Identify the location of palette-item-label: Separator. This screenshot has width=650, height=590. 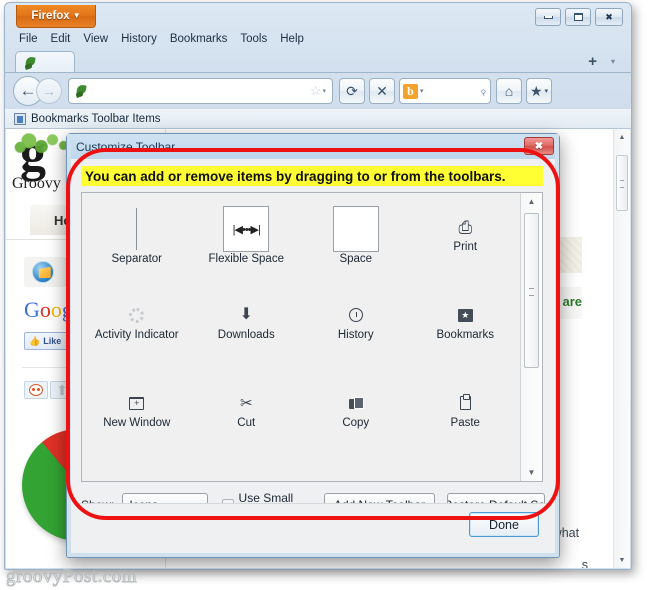
(136, 259).